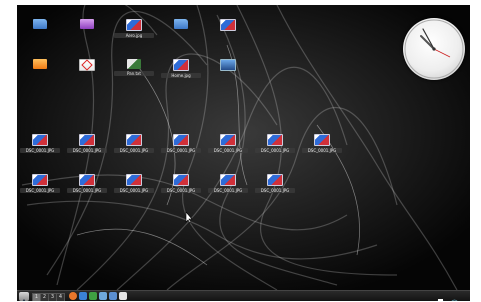  What do you see at coordinates (454, 296) in the screenshot?
I see `network-tray-icon` at bounding box center [454, 296].